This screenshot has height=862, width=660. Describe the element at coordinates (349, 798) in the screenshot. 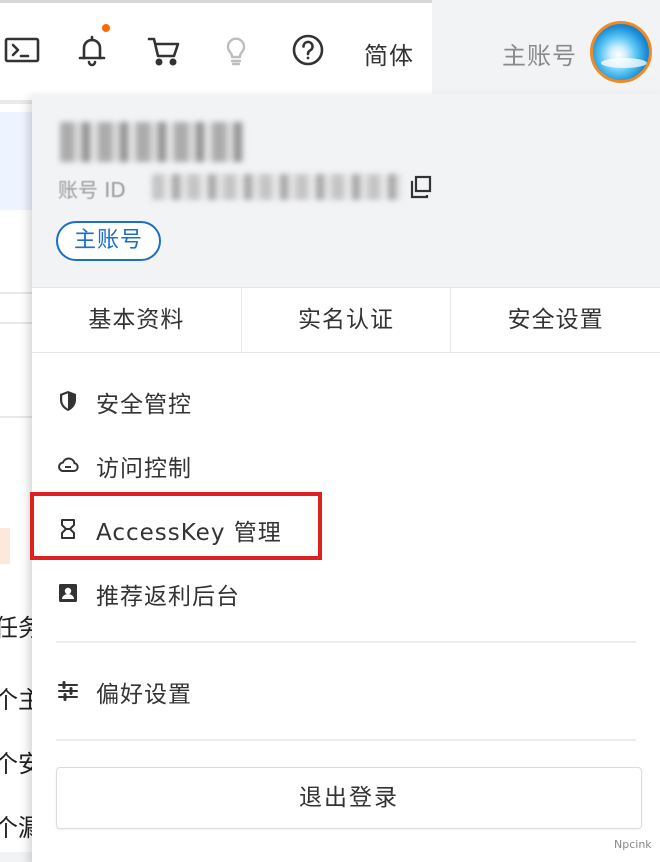

I see `logout-button: 退出登录` at that location.